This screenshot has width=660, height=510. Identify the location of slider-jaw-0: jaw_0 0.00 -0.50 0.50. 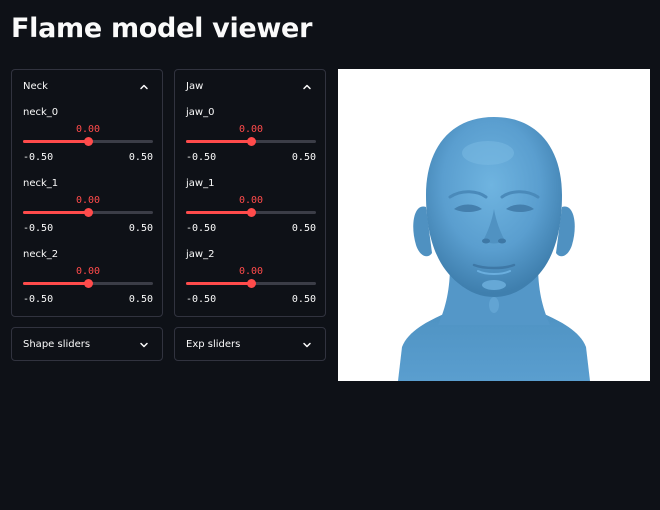
(251, 137).